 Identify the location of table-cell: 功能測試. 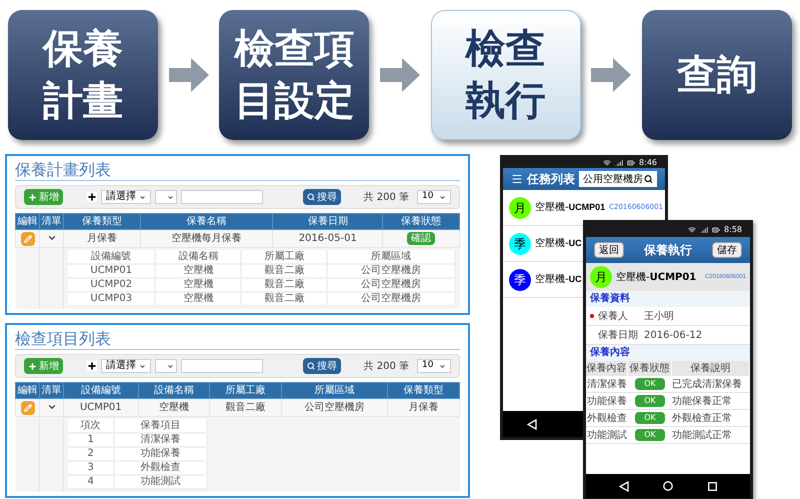
(607, 435).